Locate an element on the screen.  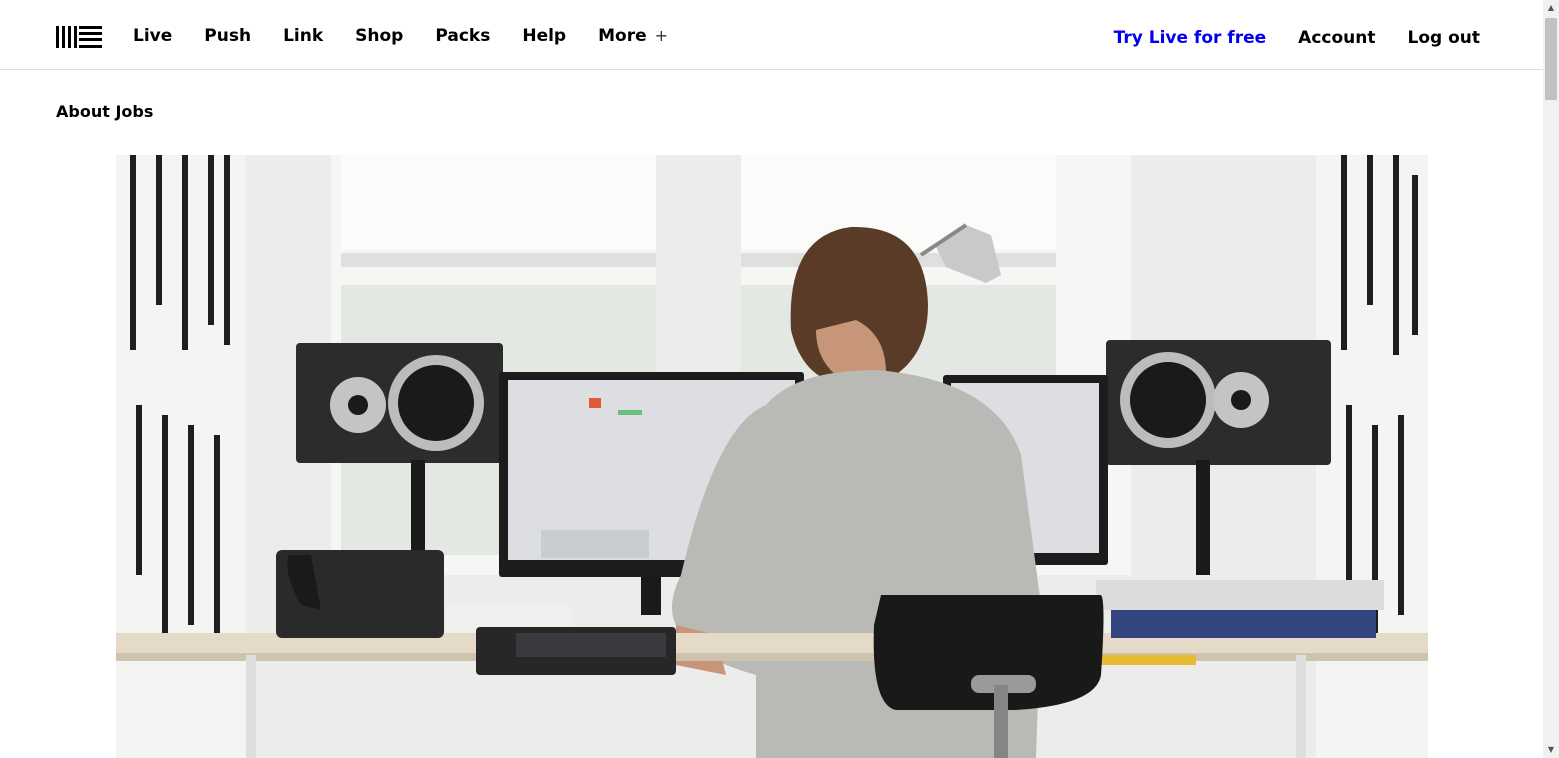
nav-more-label: More is located at coordinates (622, 36).